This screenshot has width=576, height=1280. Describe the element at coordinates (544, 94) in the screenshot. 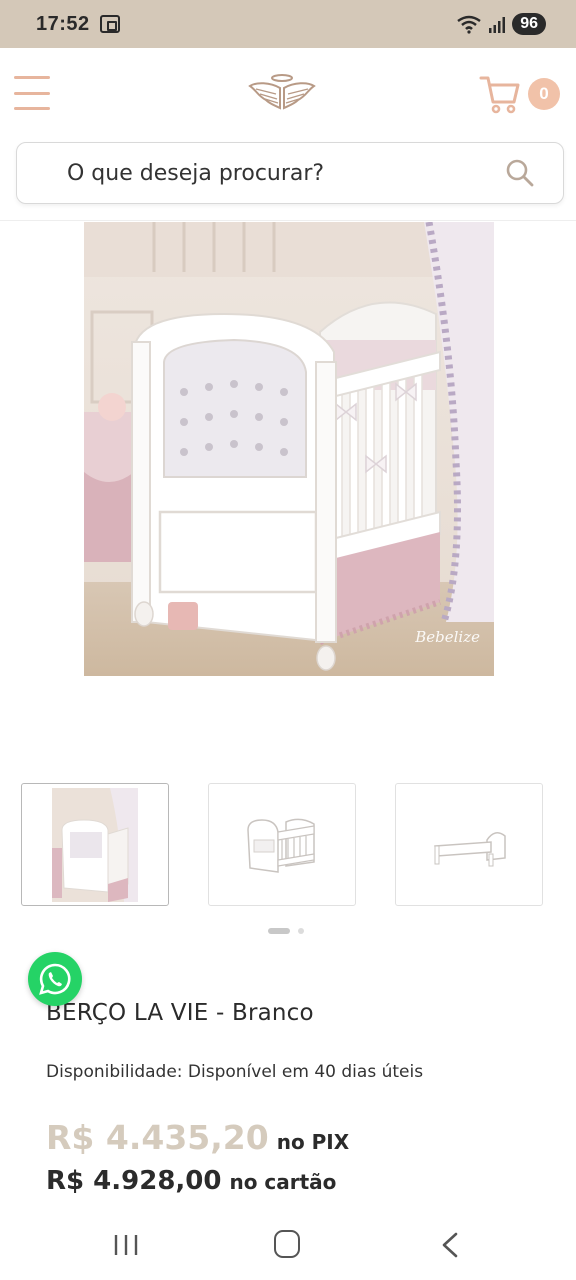

I see `cart-count-badge: 0` at that location.